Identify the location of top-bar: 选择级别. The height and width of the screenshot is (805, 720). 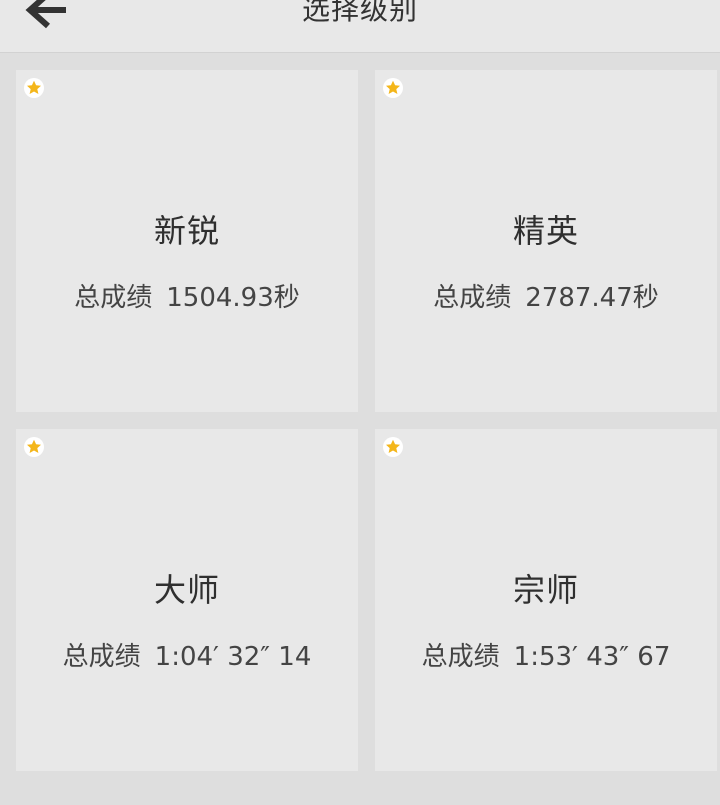
(360, 26).